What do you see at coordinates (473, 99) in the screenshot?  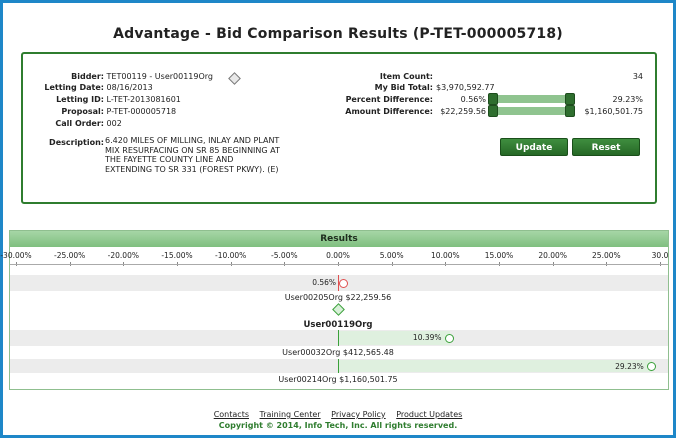 I see `percent-diff-min: 0.56%` at bounding box center [473, 99].